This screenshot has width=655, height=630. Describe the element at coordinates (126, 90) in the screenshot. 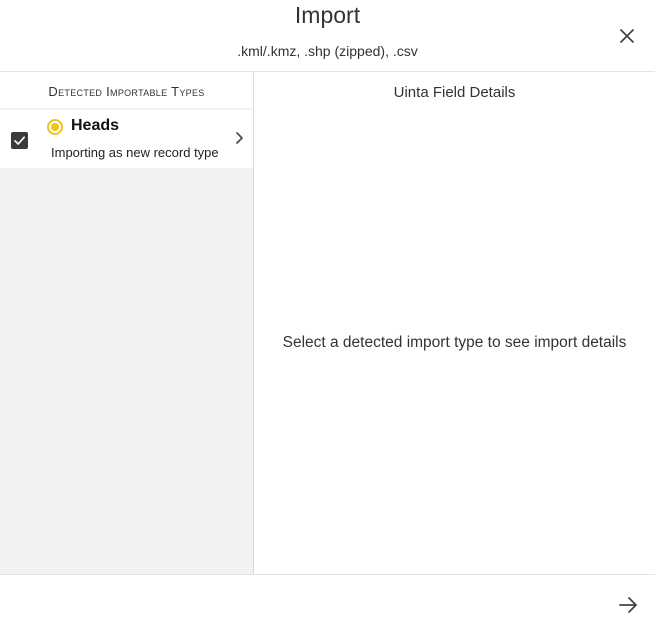

I see `detected-types-heading: Detected Importable Types` at that location.